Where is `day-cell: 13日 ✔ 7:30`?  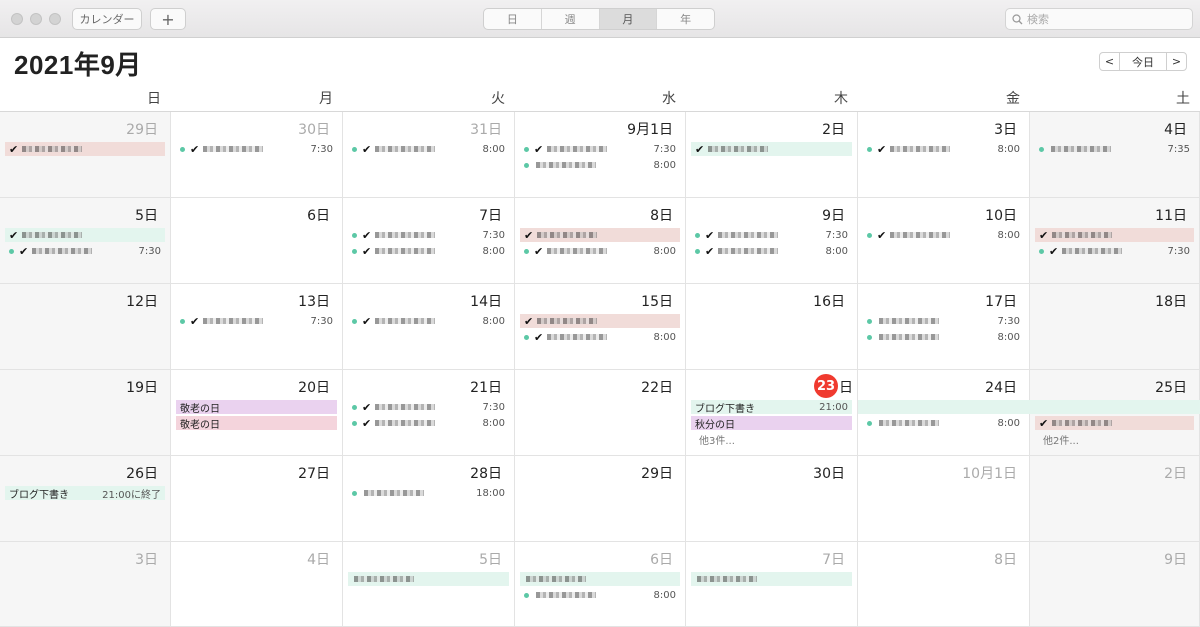
day-cell: 13日 ✔ 7:30 is located at coordinates (257, 327).